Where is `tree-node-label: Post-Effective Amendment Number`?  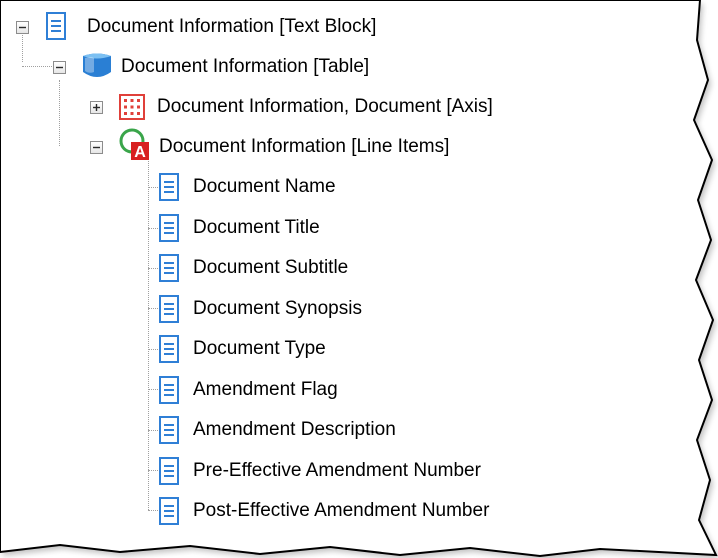 tree-node-label: Post-Effective Amendment Number is located at coordinates (341, 510).